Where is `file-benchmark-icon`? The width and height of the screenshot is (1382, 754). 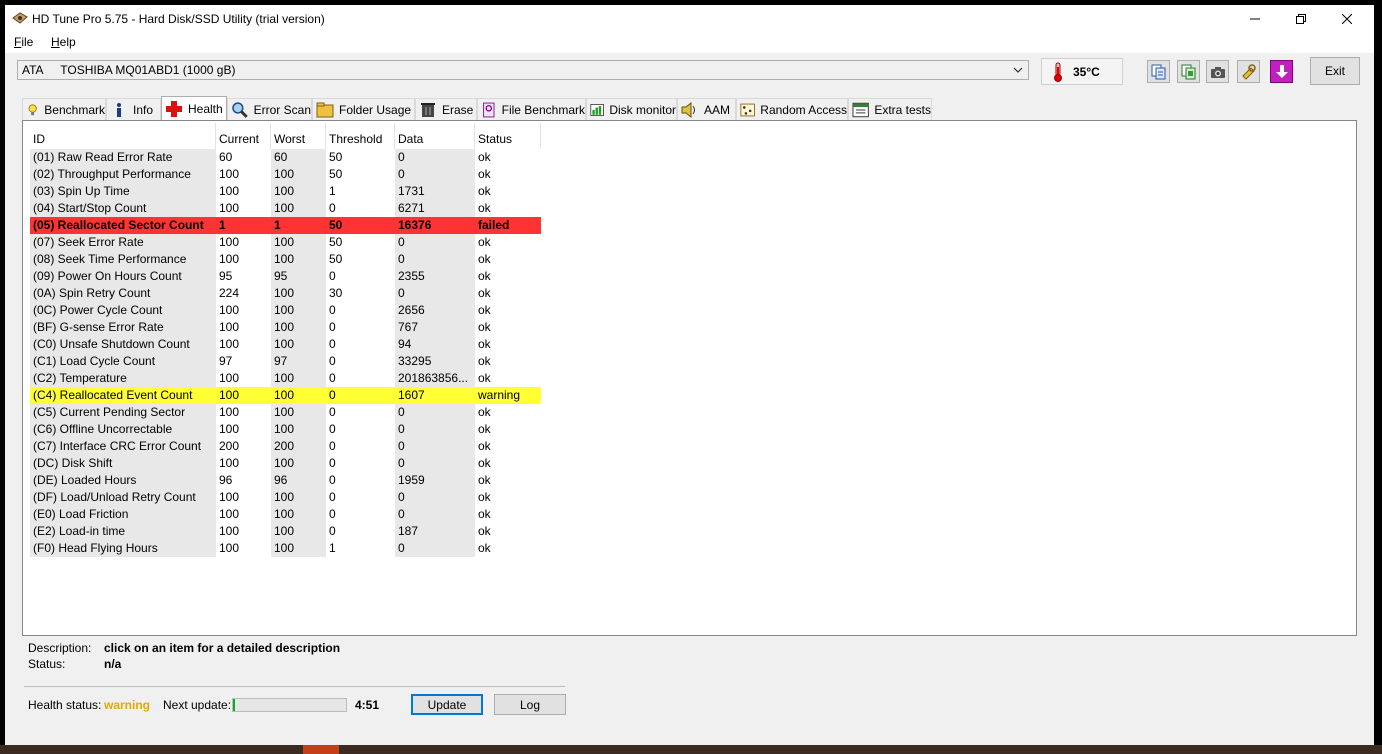 file-benchmark-icon is located at coordinates (489, 109).